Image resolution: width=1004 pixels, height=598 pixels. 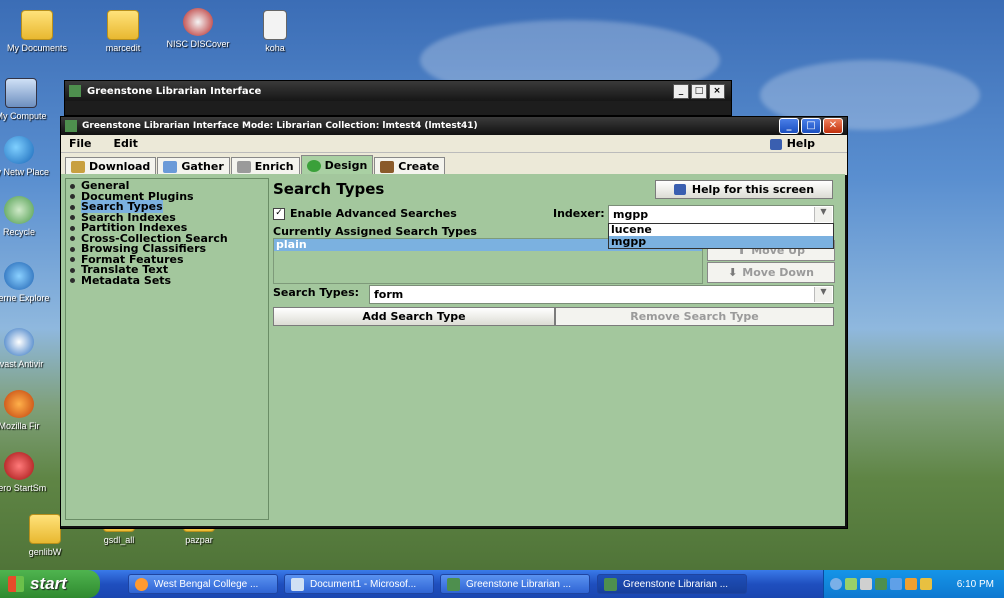 What do you see at coordinates (167, 281) in the screenshot?
I see `sidebar-item-metadata-sets: Metadata Sets` at bounding box center [167, 281].